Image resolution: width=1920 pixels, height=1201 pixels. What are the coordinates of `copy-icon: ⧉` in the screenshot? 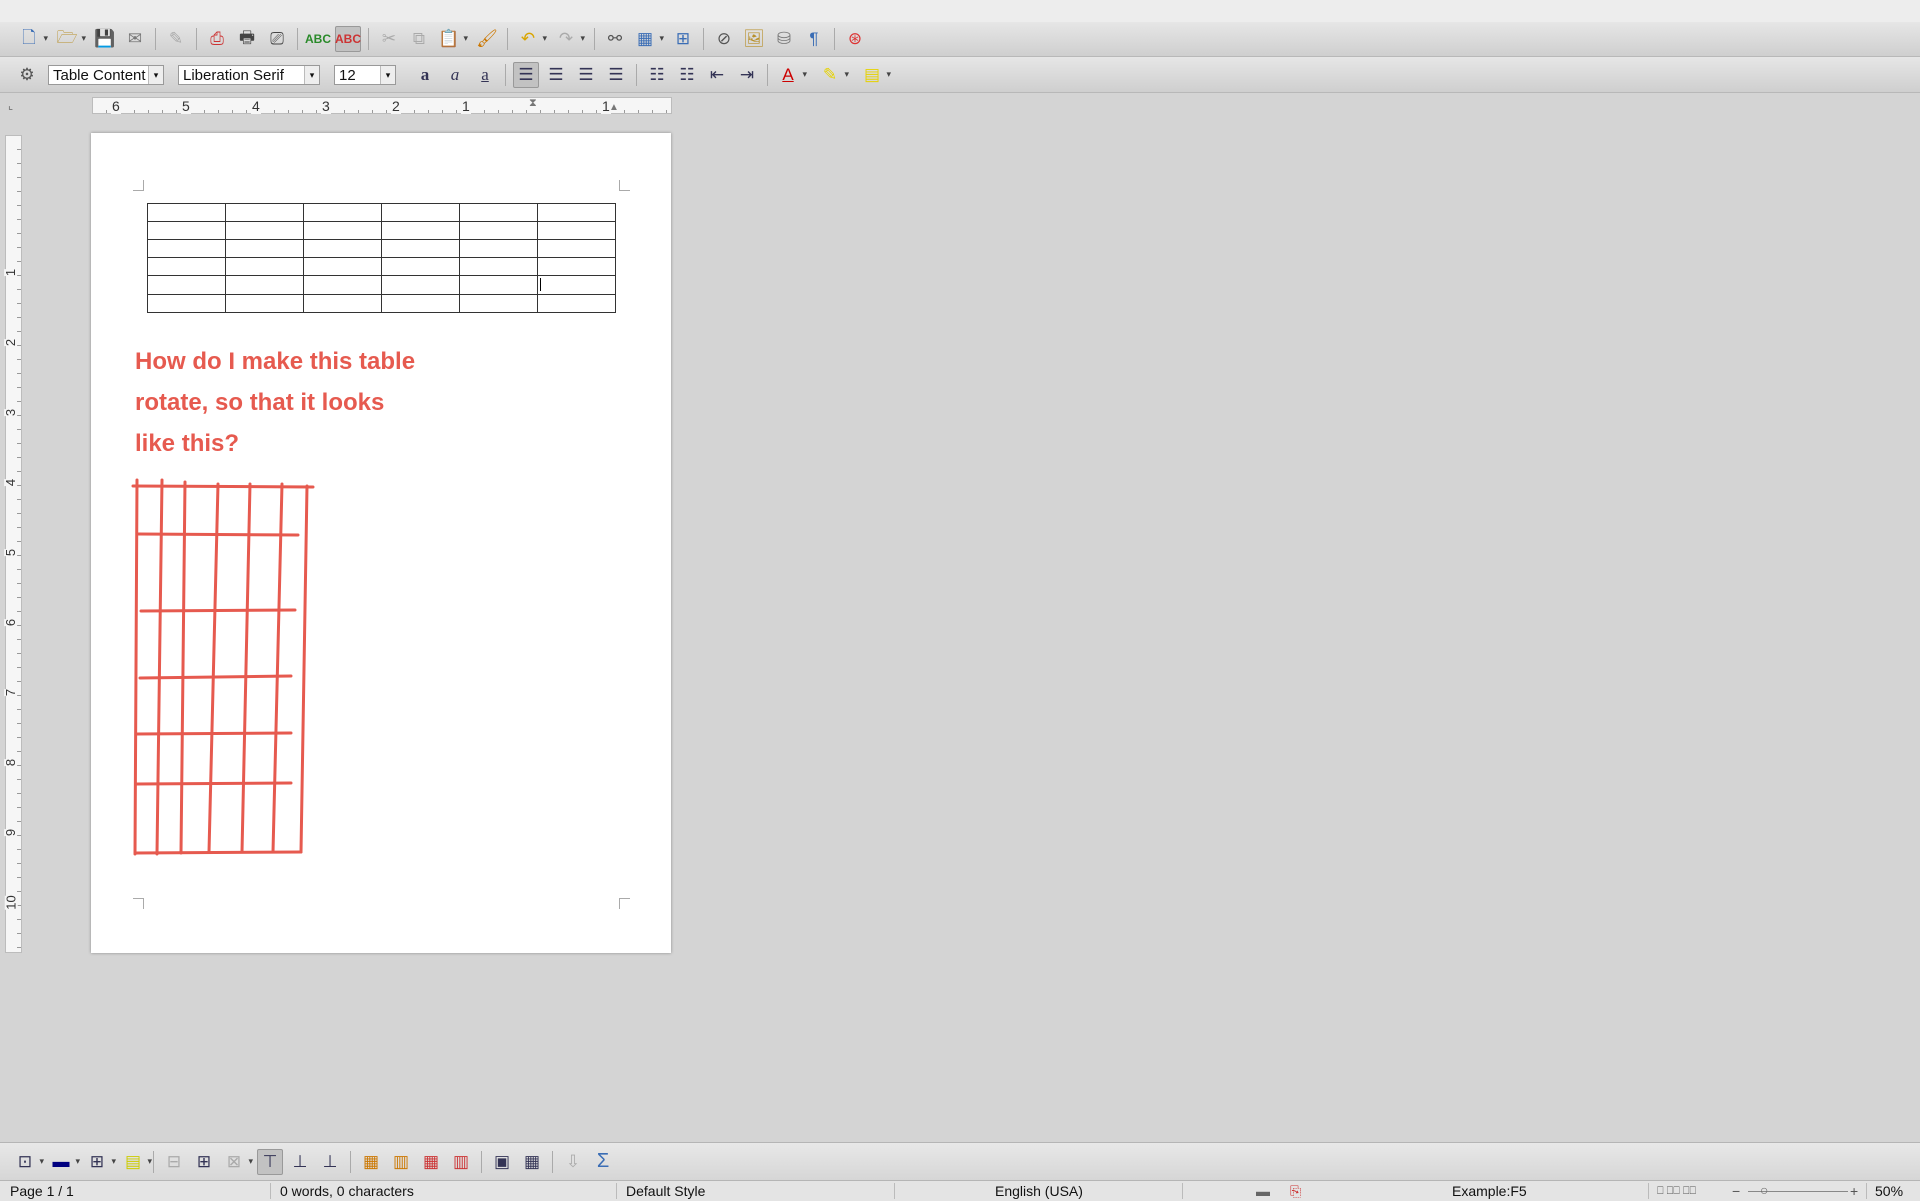 It's located at (419, 39).